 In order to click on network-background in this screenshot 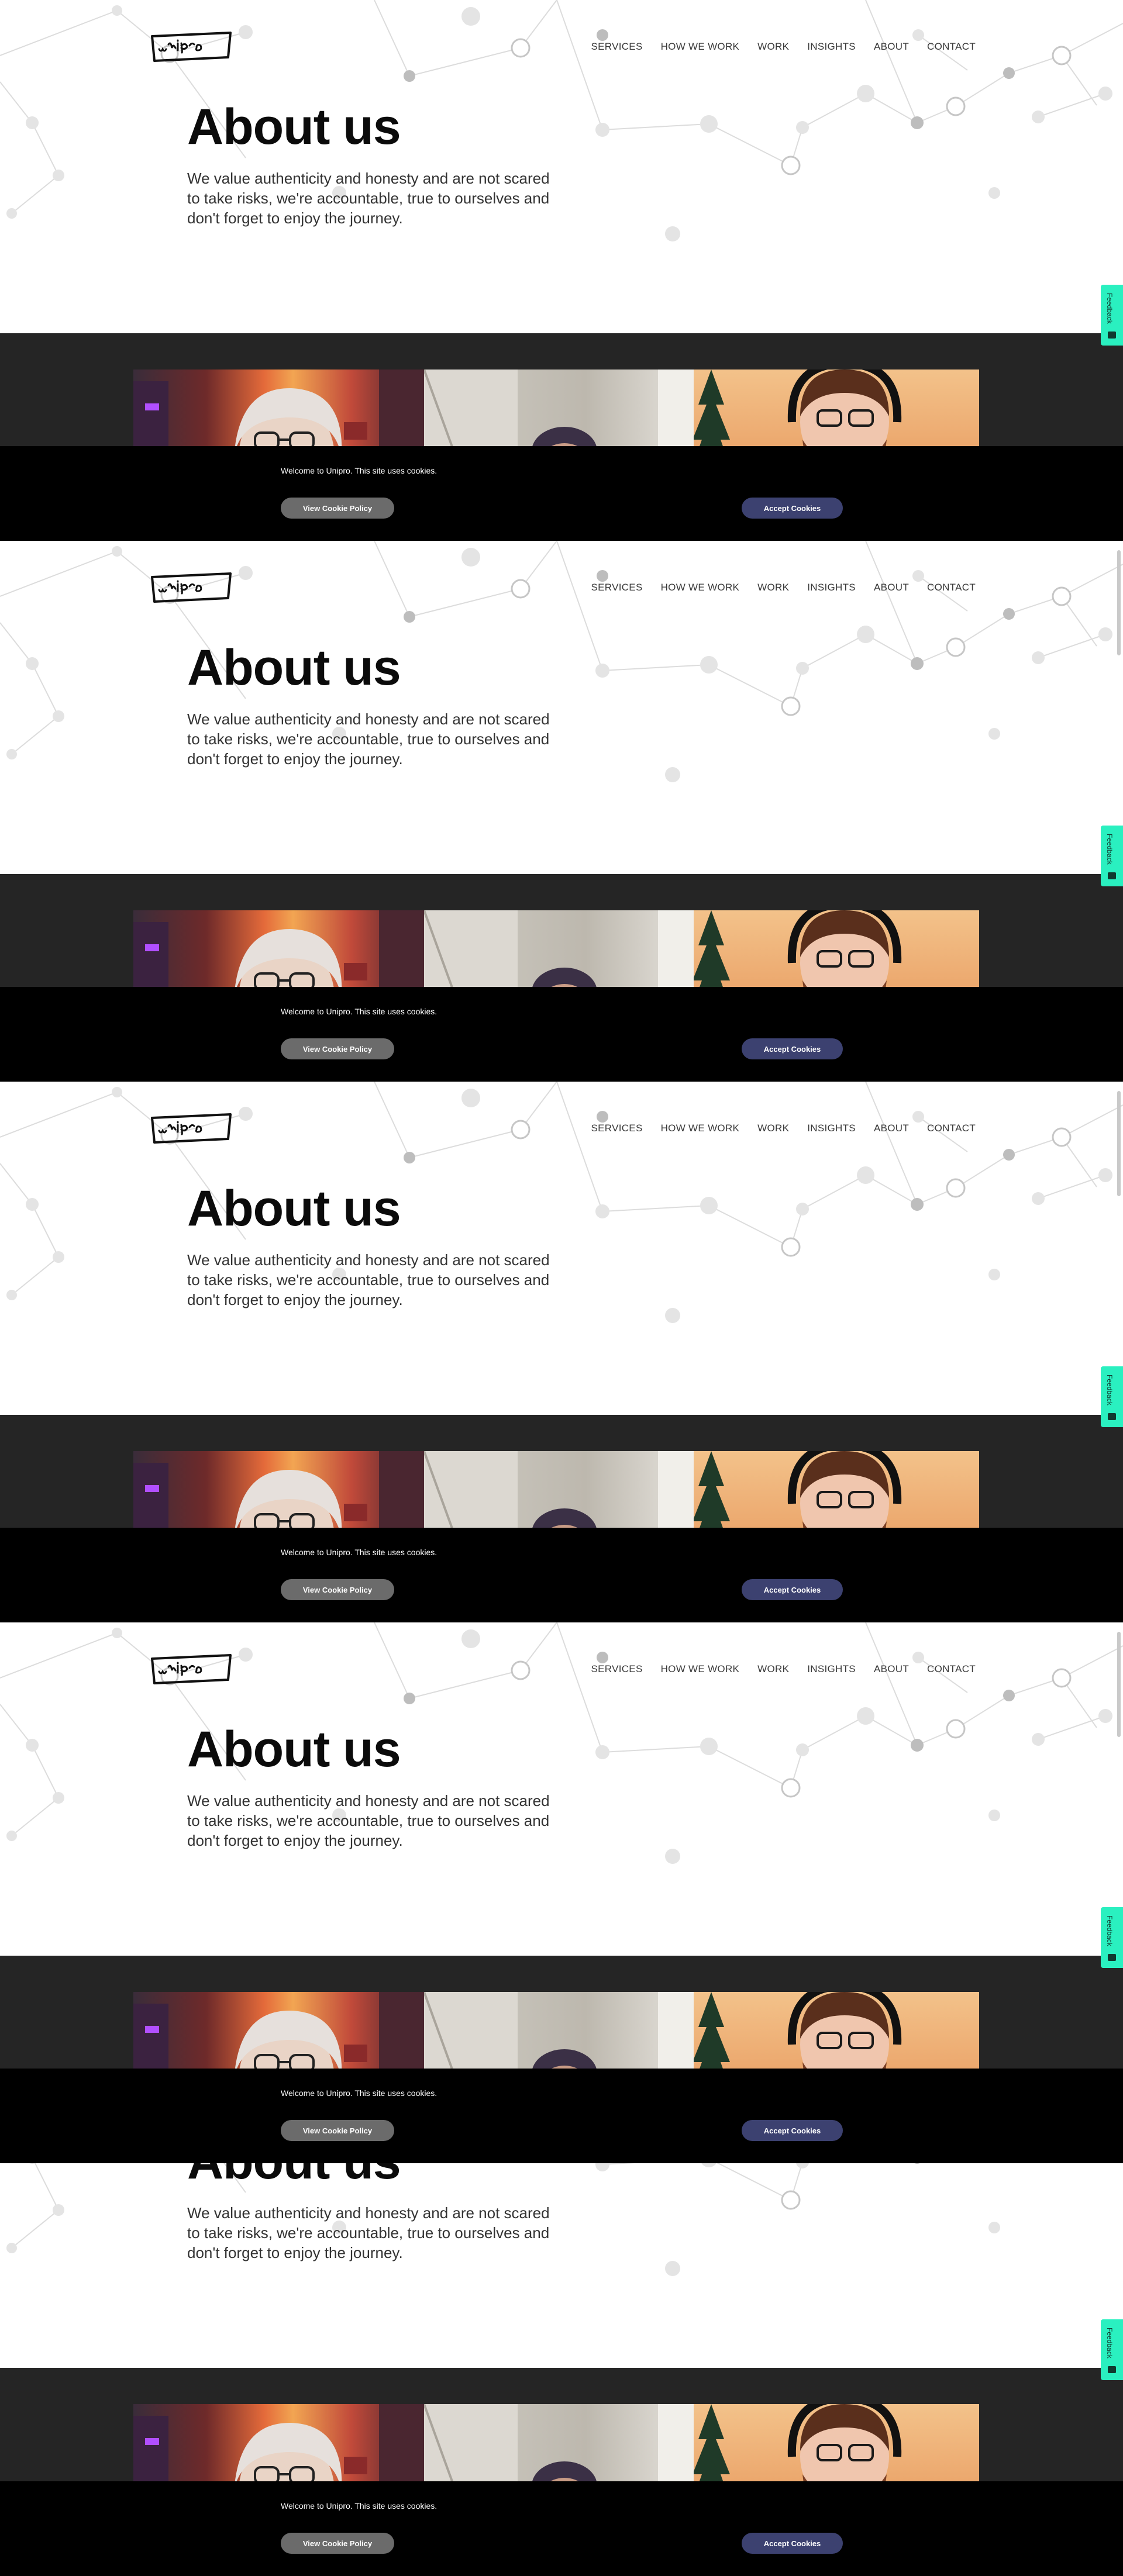, I will do `click(503, 2219)`.